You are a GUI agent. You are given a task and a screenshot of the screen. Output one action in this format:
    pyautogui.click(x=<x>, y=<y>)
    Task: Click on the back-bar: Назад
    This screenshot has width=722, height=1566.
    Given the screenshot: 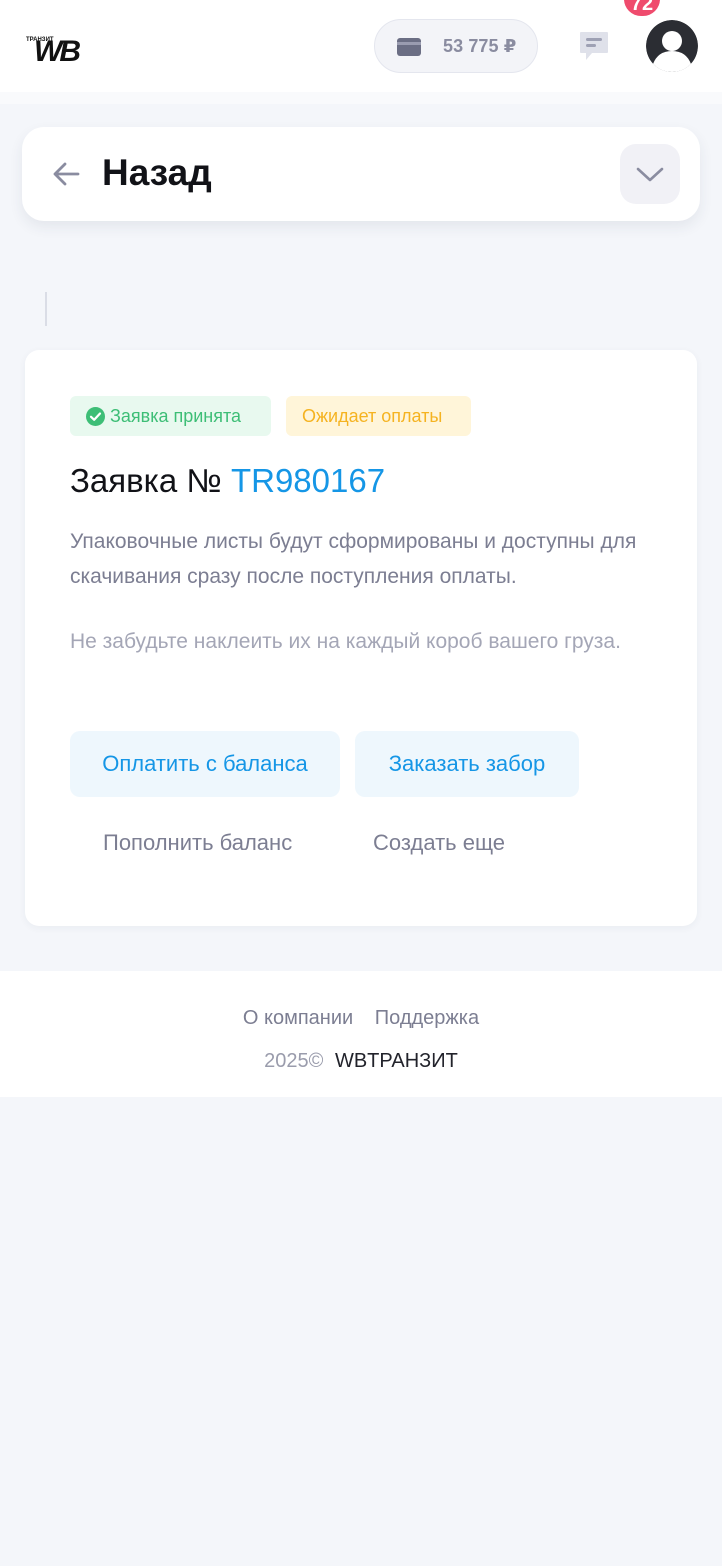 What is the action you would take?
    pyautogui.click(x=361, y=174)
    